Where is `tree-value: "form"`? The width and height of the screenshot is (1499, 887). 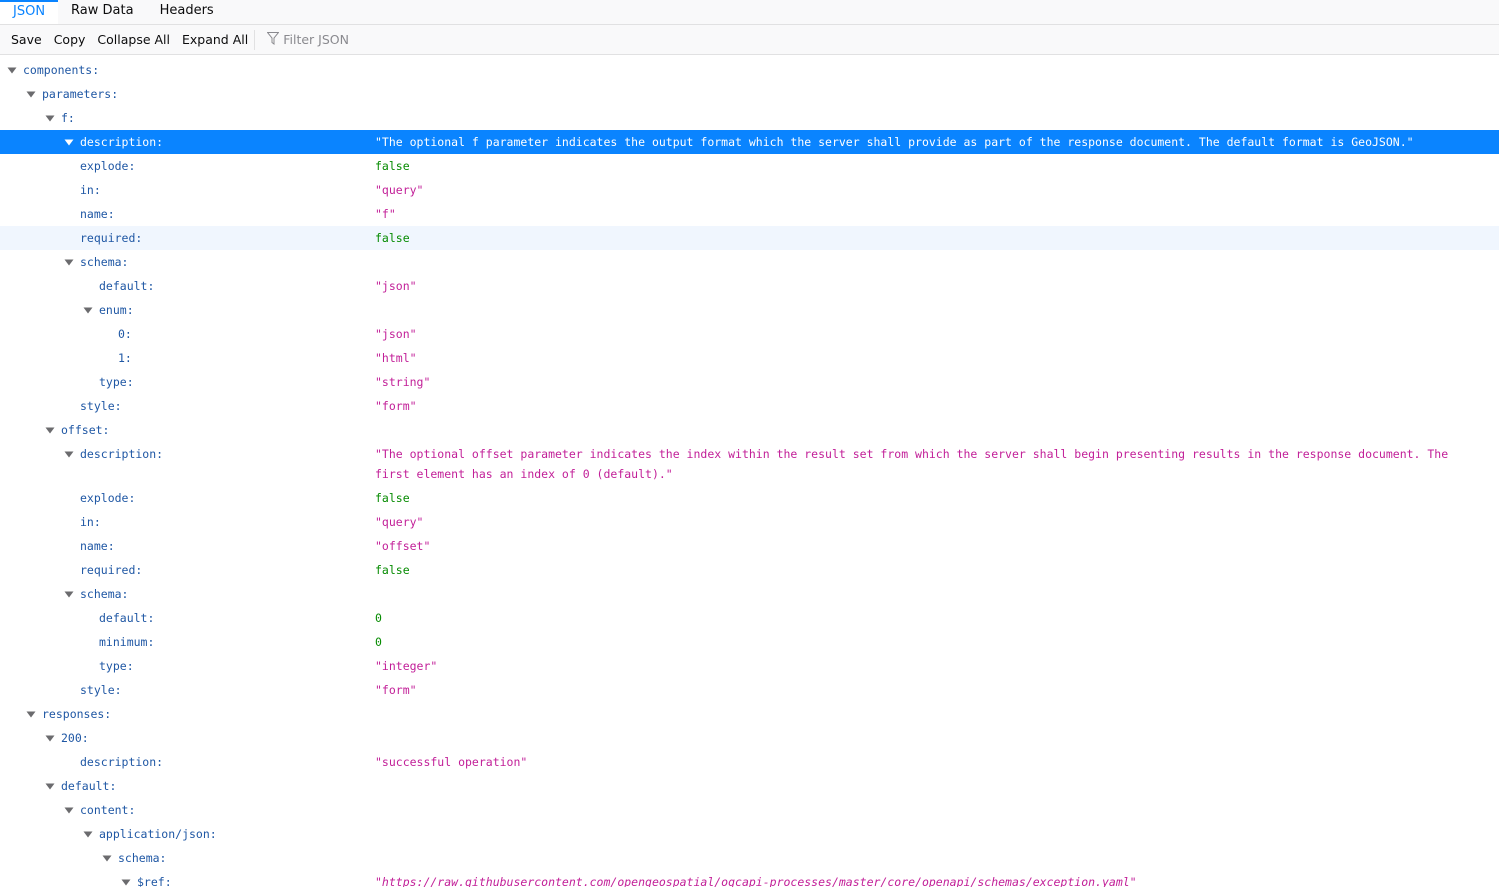
tree-value: "form" is located at coordinates (396, 690).